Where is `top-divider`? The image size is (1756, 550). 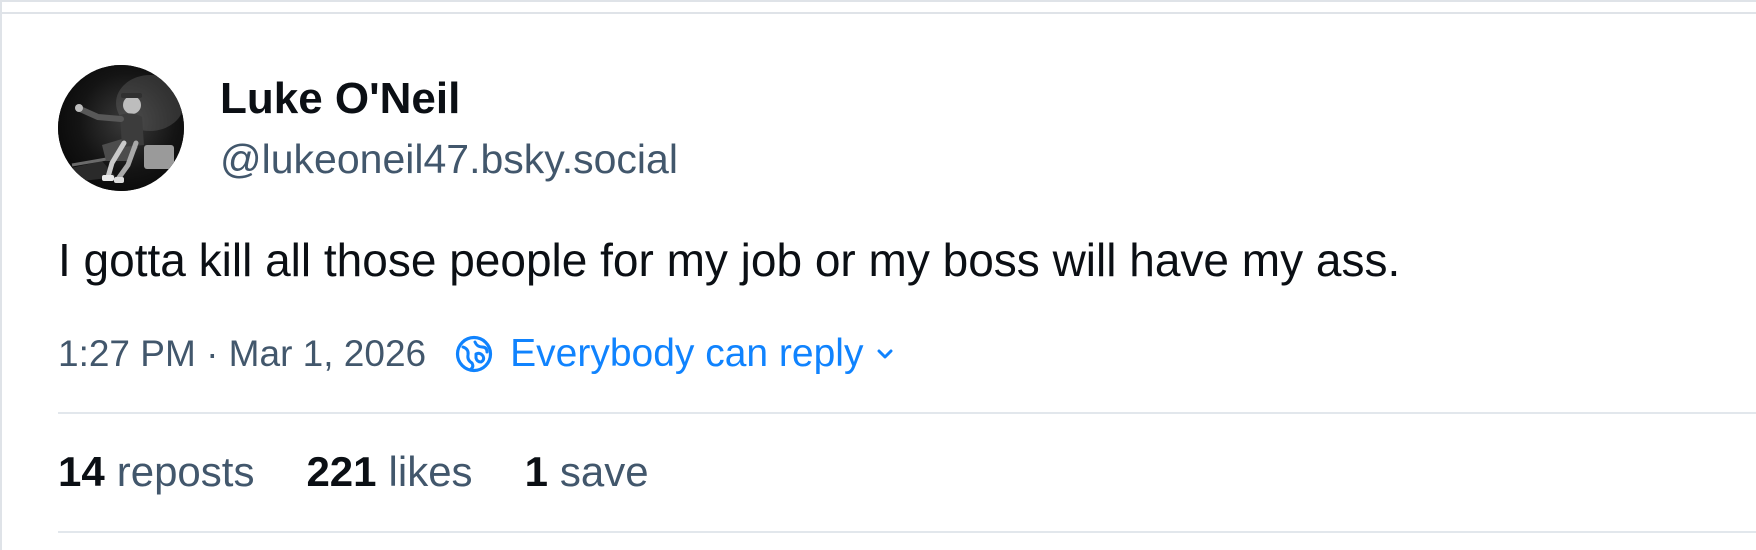 top-divider is located at coordinates (879, 13).